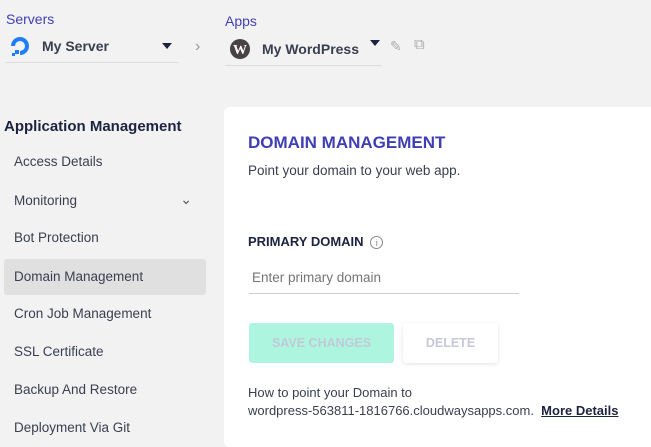  I want to click on sidebar-item-label: Monitoring, so click(46, 200).